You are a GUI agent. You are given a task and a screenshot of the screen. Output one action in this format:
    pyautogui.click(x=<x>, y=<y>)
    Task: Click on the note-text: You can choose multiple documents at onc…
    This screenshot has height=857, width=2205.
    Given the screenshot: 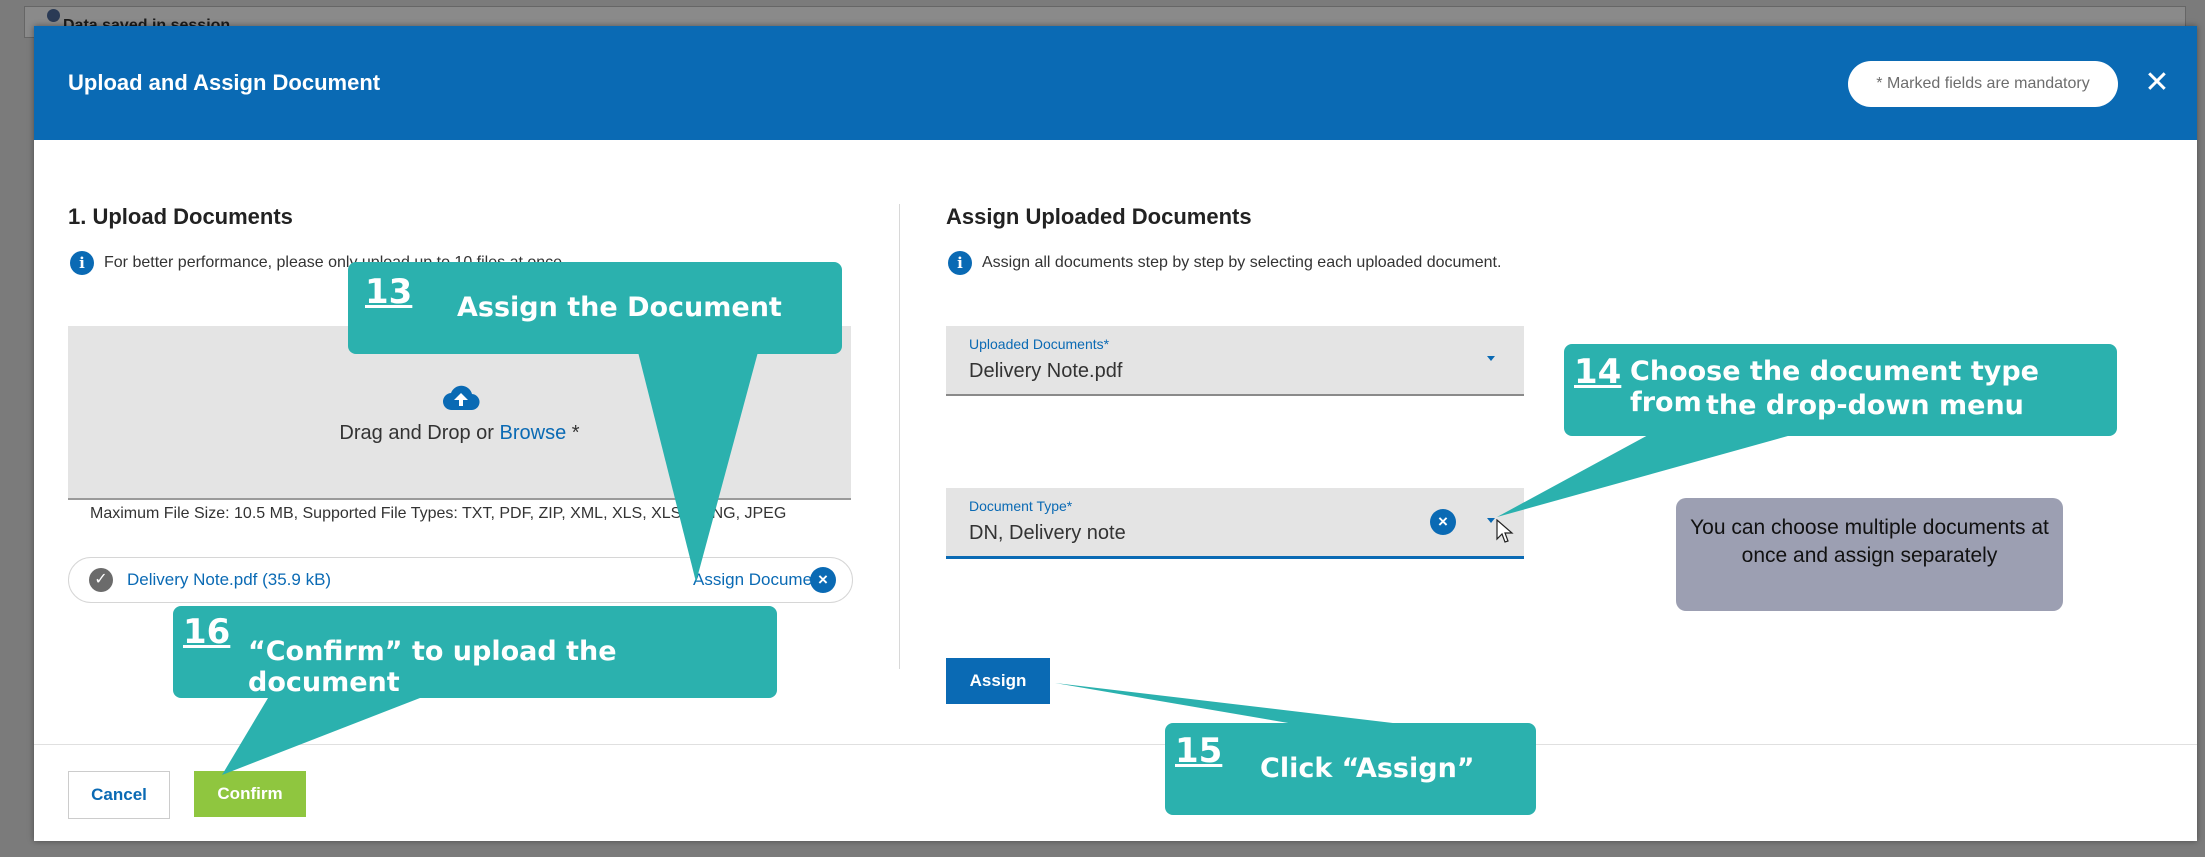 What is the action you would take?
    pyautogui.click(x=1869, y=541)
    